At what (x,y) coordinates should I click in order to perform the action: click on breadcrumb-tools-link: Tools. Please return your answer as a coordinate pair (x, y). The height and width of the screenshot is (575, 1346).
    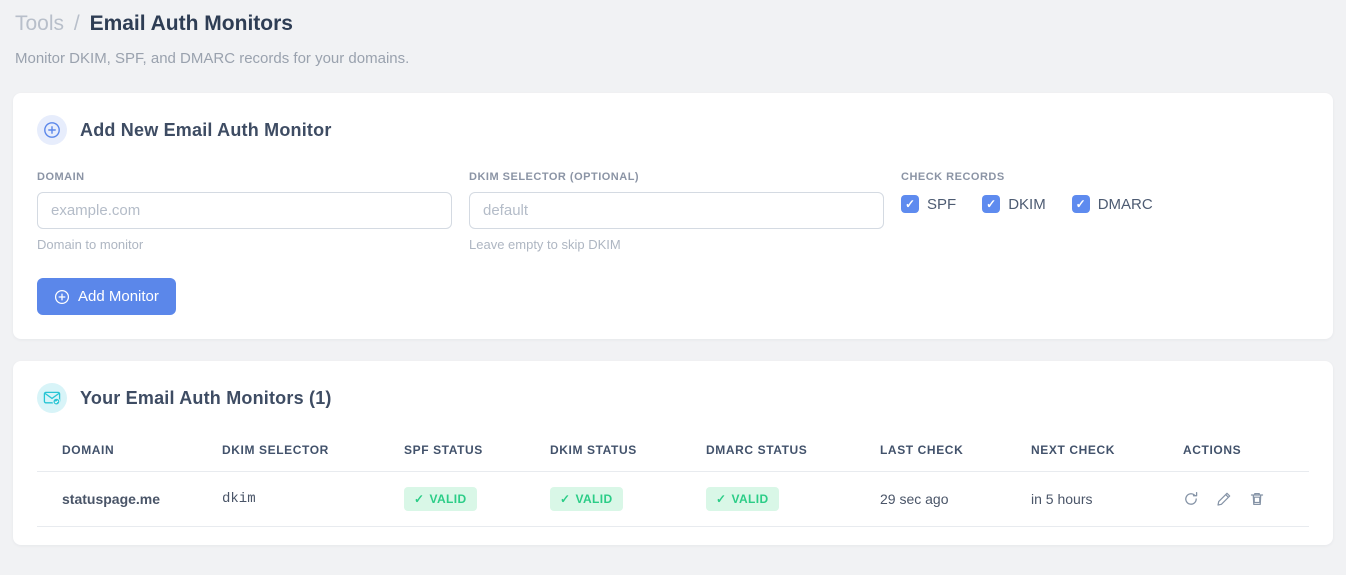
    Looking at the image, I should click on (39, 23).